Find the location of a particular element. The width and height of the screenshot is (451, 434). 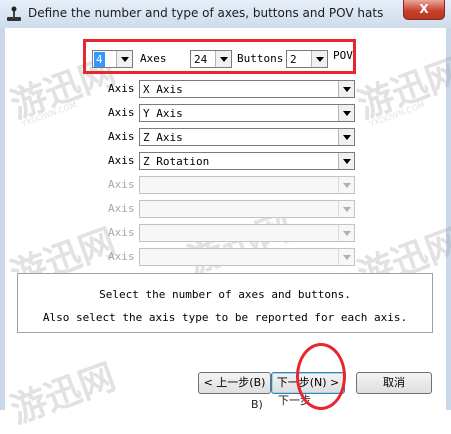

axis-type-value: Z Axis is located at coordinates (163, 137).